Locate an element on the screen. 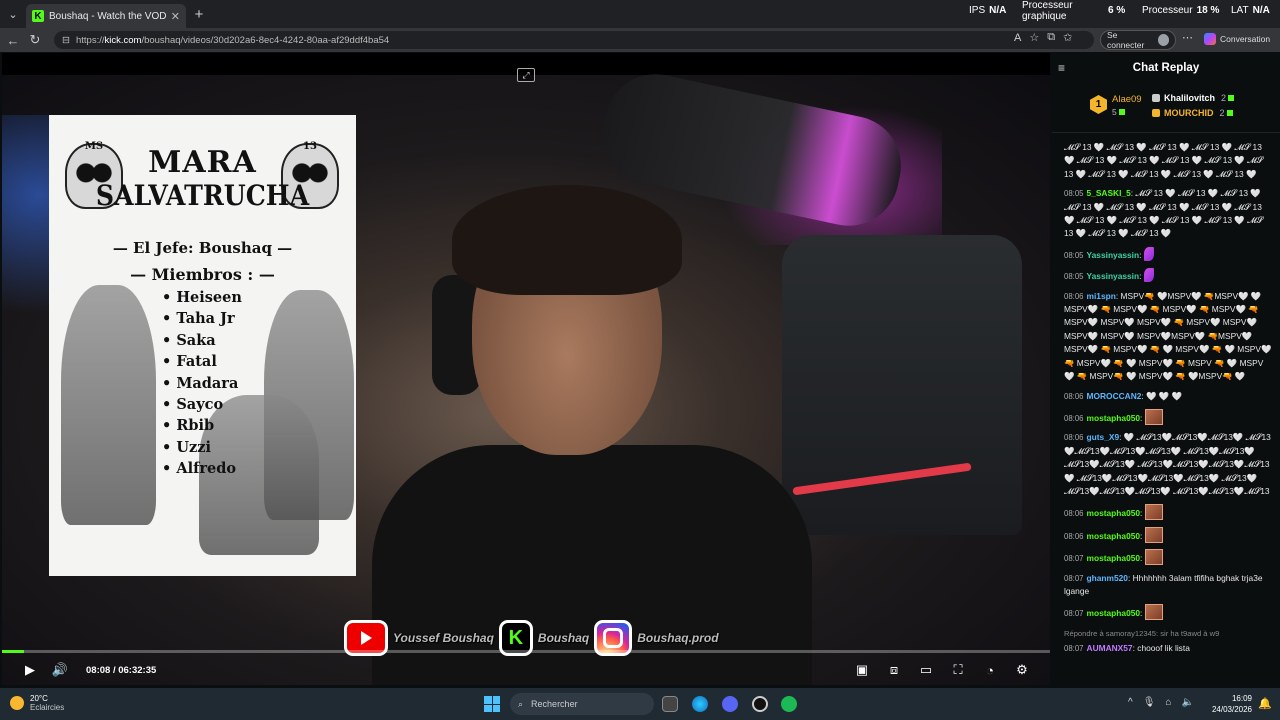 This screenshot has width=1280, height=720. network-icon: ⌂ is located at coordinates (1168, 702).